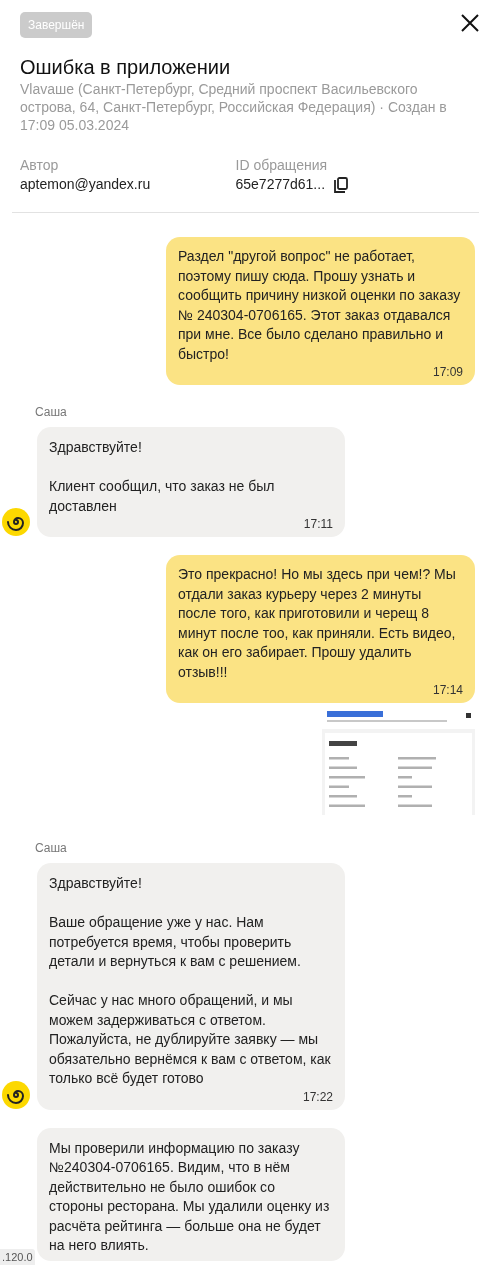  I want to click on message-time: 17:22, so click(317, 1096).